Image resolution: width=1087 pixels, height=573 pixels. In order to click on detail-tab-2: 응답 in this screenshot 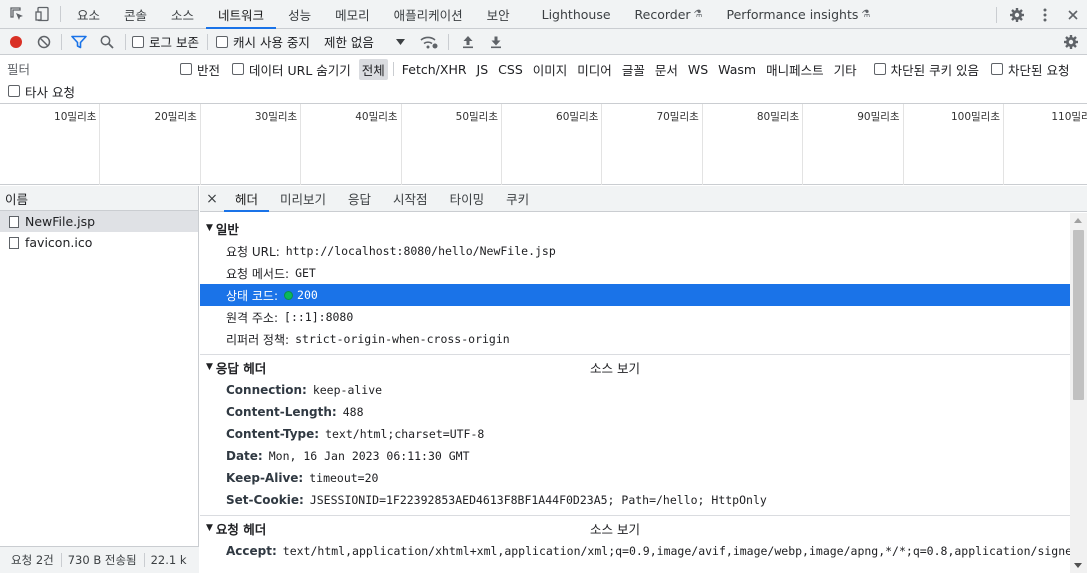, I will do `click(359, 198)`.